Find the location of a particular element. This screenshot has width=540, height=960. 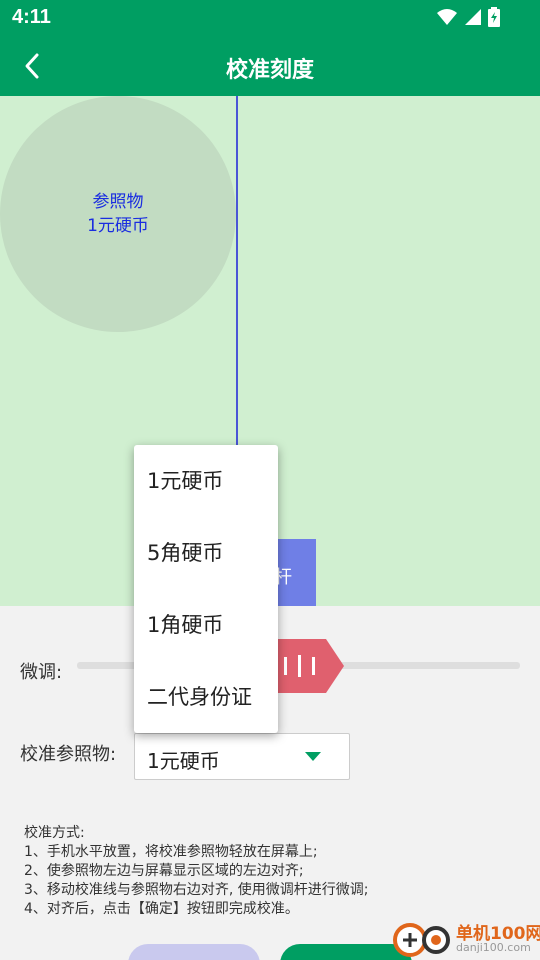

fine-tune-label: 微调: is located at coordinates (41, 672).